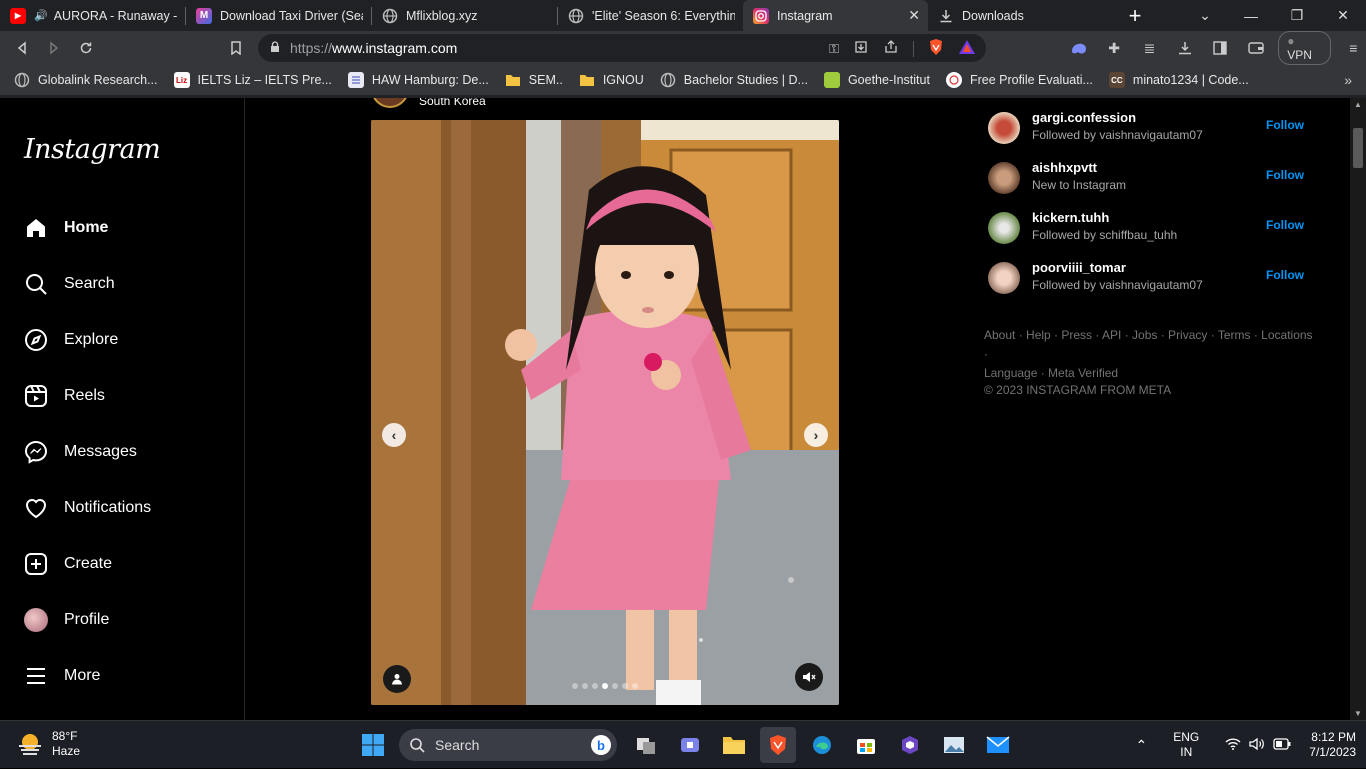 The width and height of the screenshot is (1366, 769). I want to click on tray-overflow-chevron-icon: ⌃, so click(1142, 745).